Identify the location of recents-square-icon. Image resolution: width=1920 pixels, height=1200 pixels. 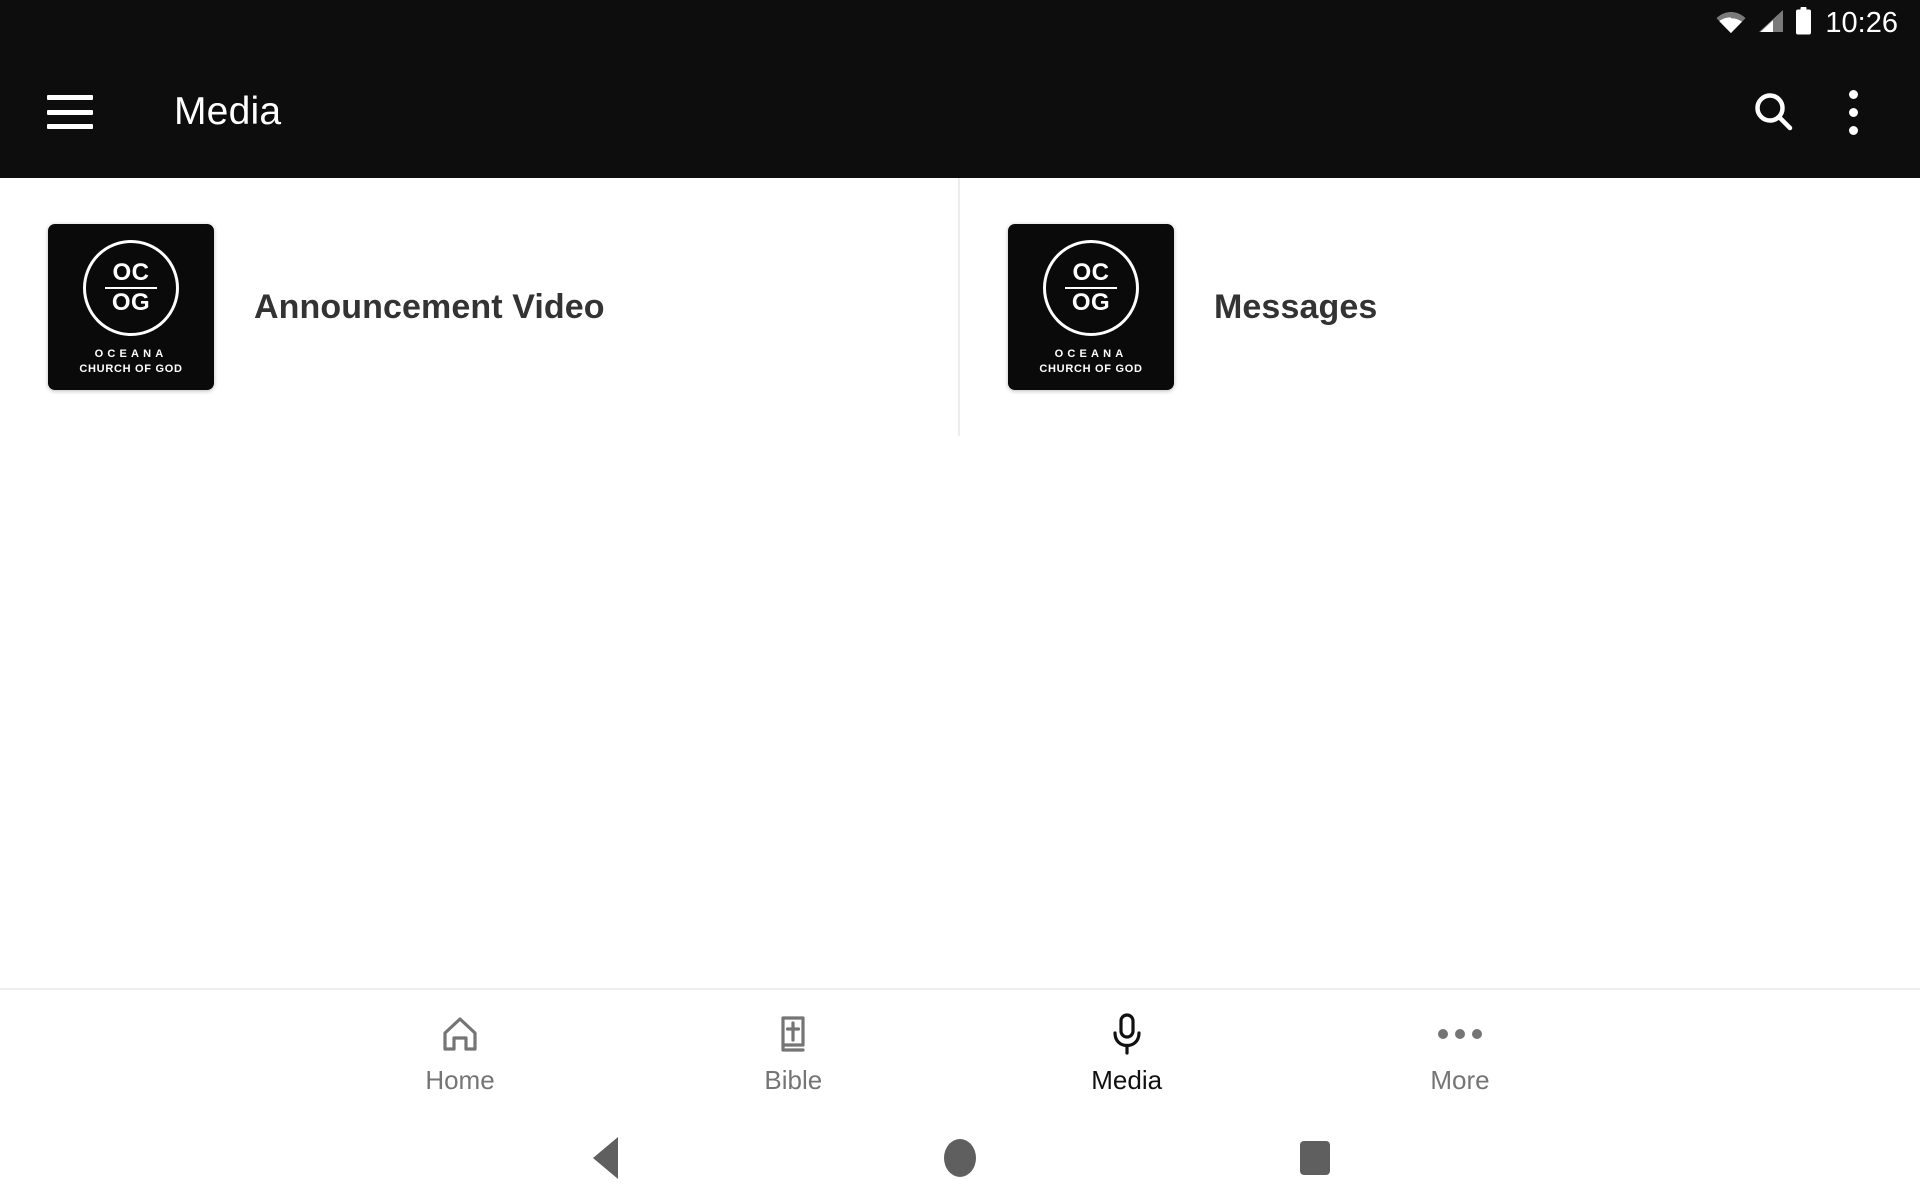
(1315, 1158).